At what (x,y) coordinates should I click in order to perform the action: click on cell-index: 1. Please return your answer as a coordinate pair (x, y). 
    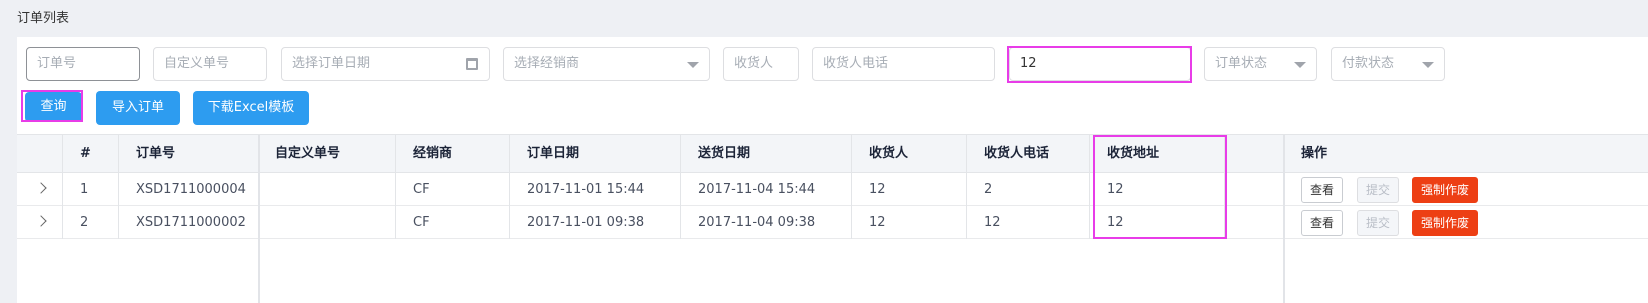
    Looking at the image, I should click on (84, 189).